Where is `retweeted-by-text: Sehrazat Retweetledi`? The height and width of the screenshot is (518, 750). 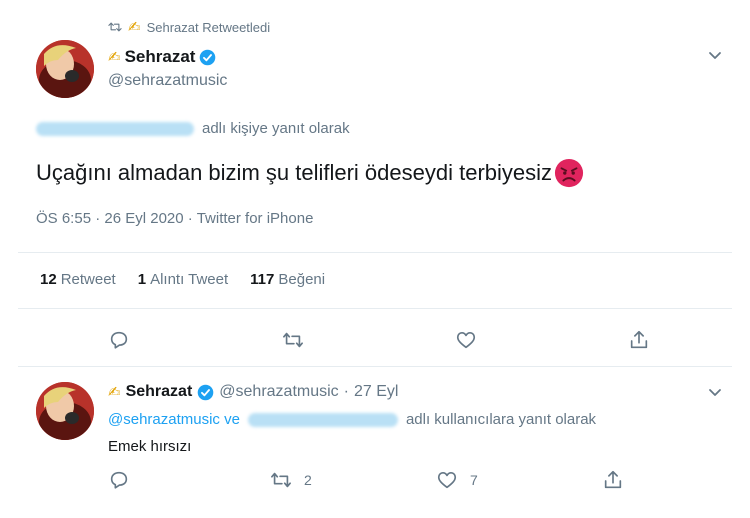
retweeted-by-text: Sehrazat Retweetledi is located at coordinates (208, 27).